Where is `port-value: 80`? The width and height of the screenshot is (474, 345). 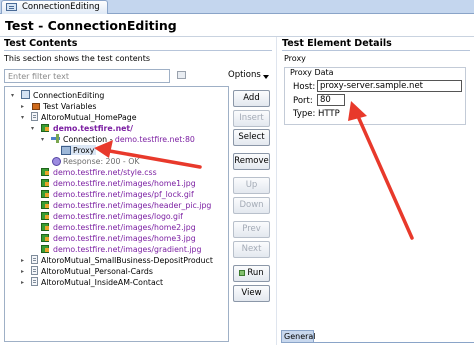
port-value: 80 is located at coordinates (325, 100).